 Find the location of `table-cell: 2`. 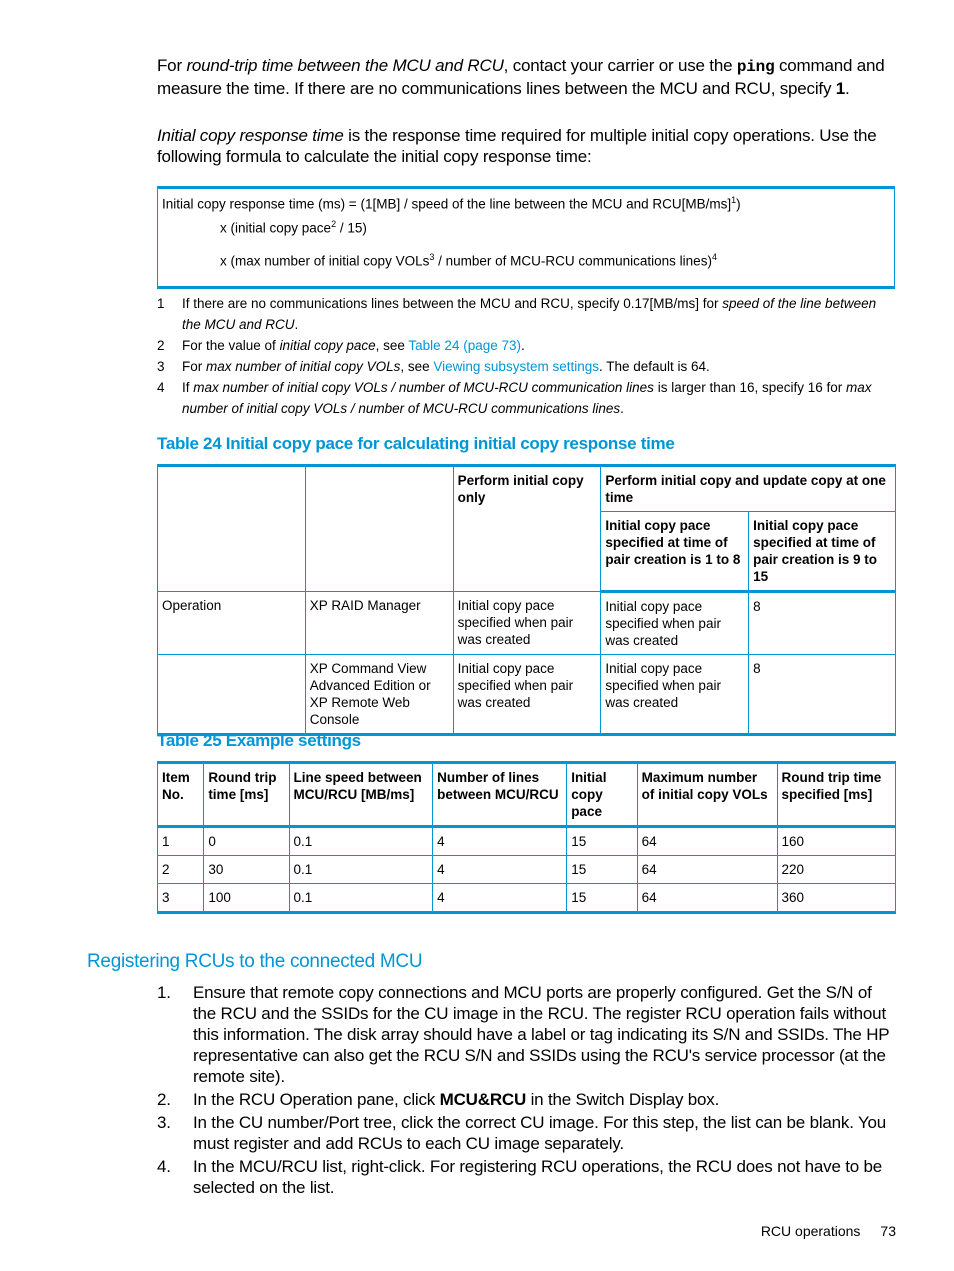

table-cell: 2 is located at coordinates (180, 869).